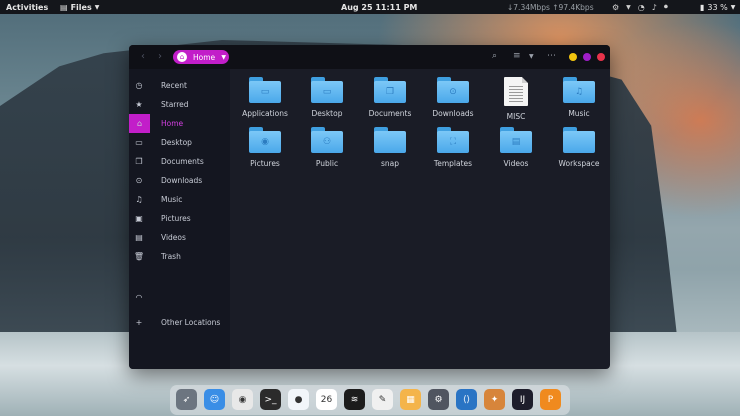 The image size is (740, 416). Describe the element at coordinates (666, 7) in the screenshot. I see `microphone-icon: ⏺` at that location.